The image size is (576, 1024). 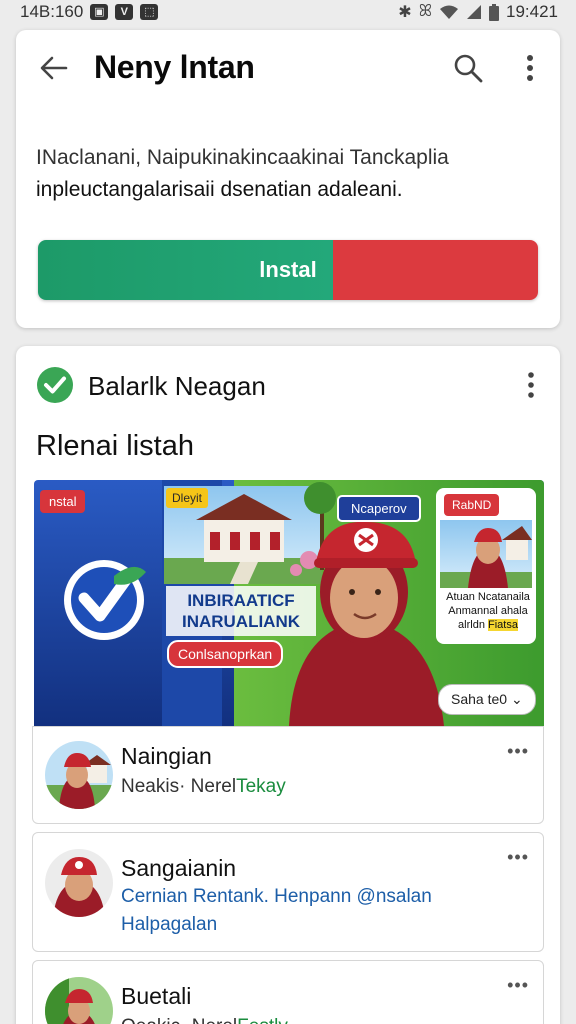 What do you see at coordinates (179, 1020) in the screenshot?
I see `item-subtitle-prefix: Oeakic· Nerel` at bounding box center [179, 1020].